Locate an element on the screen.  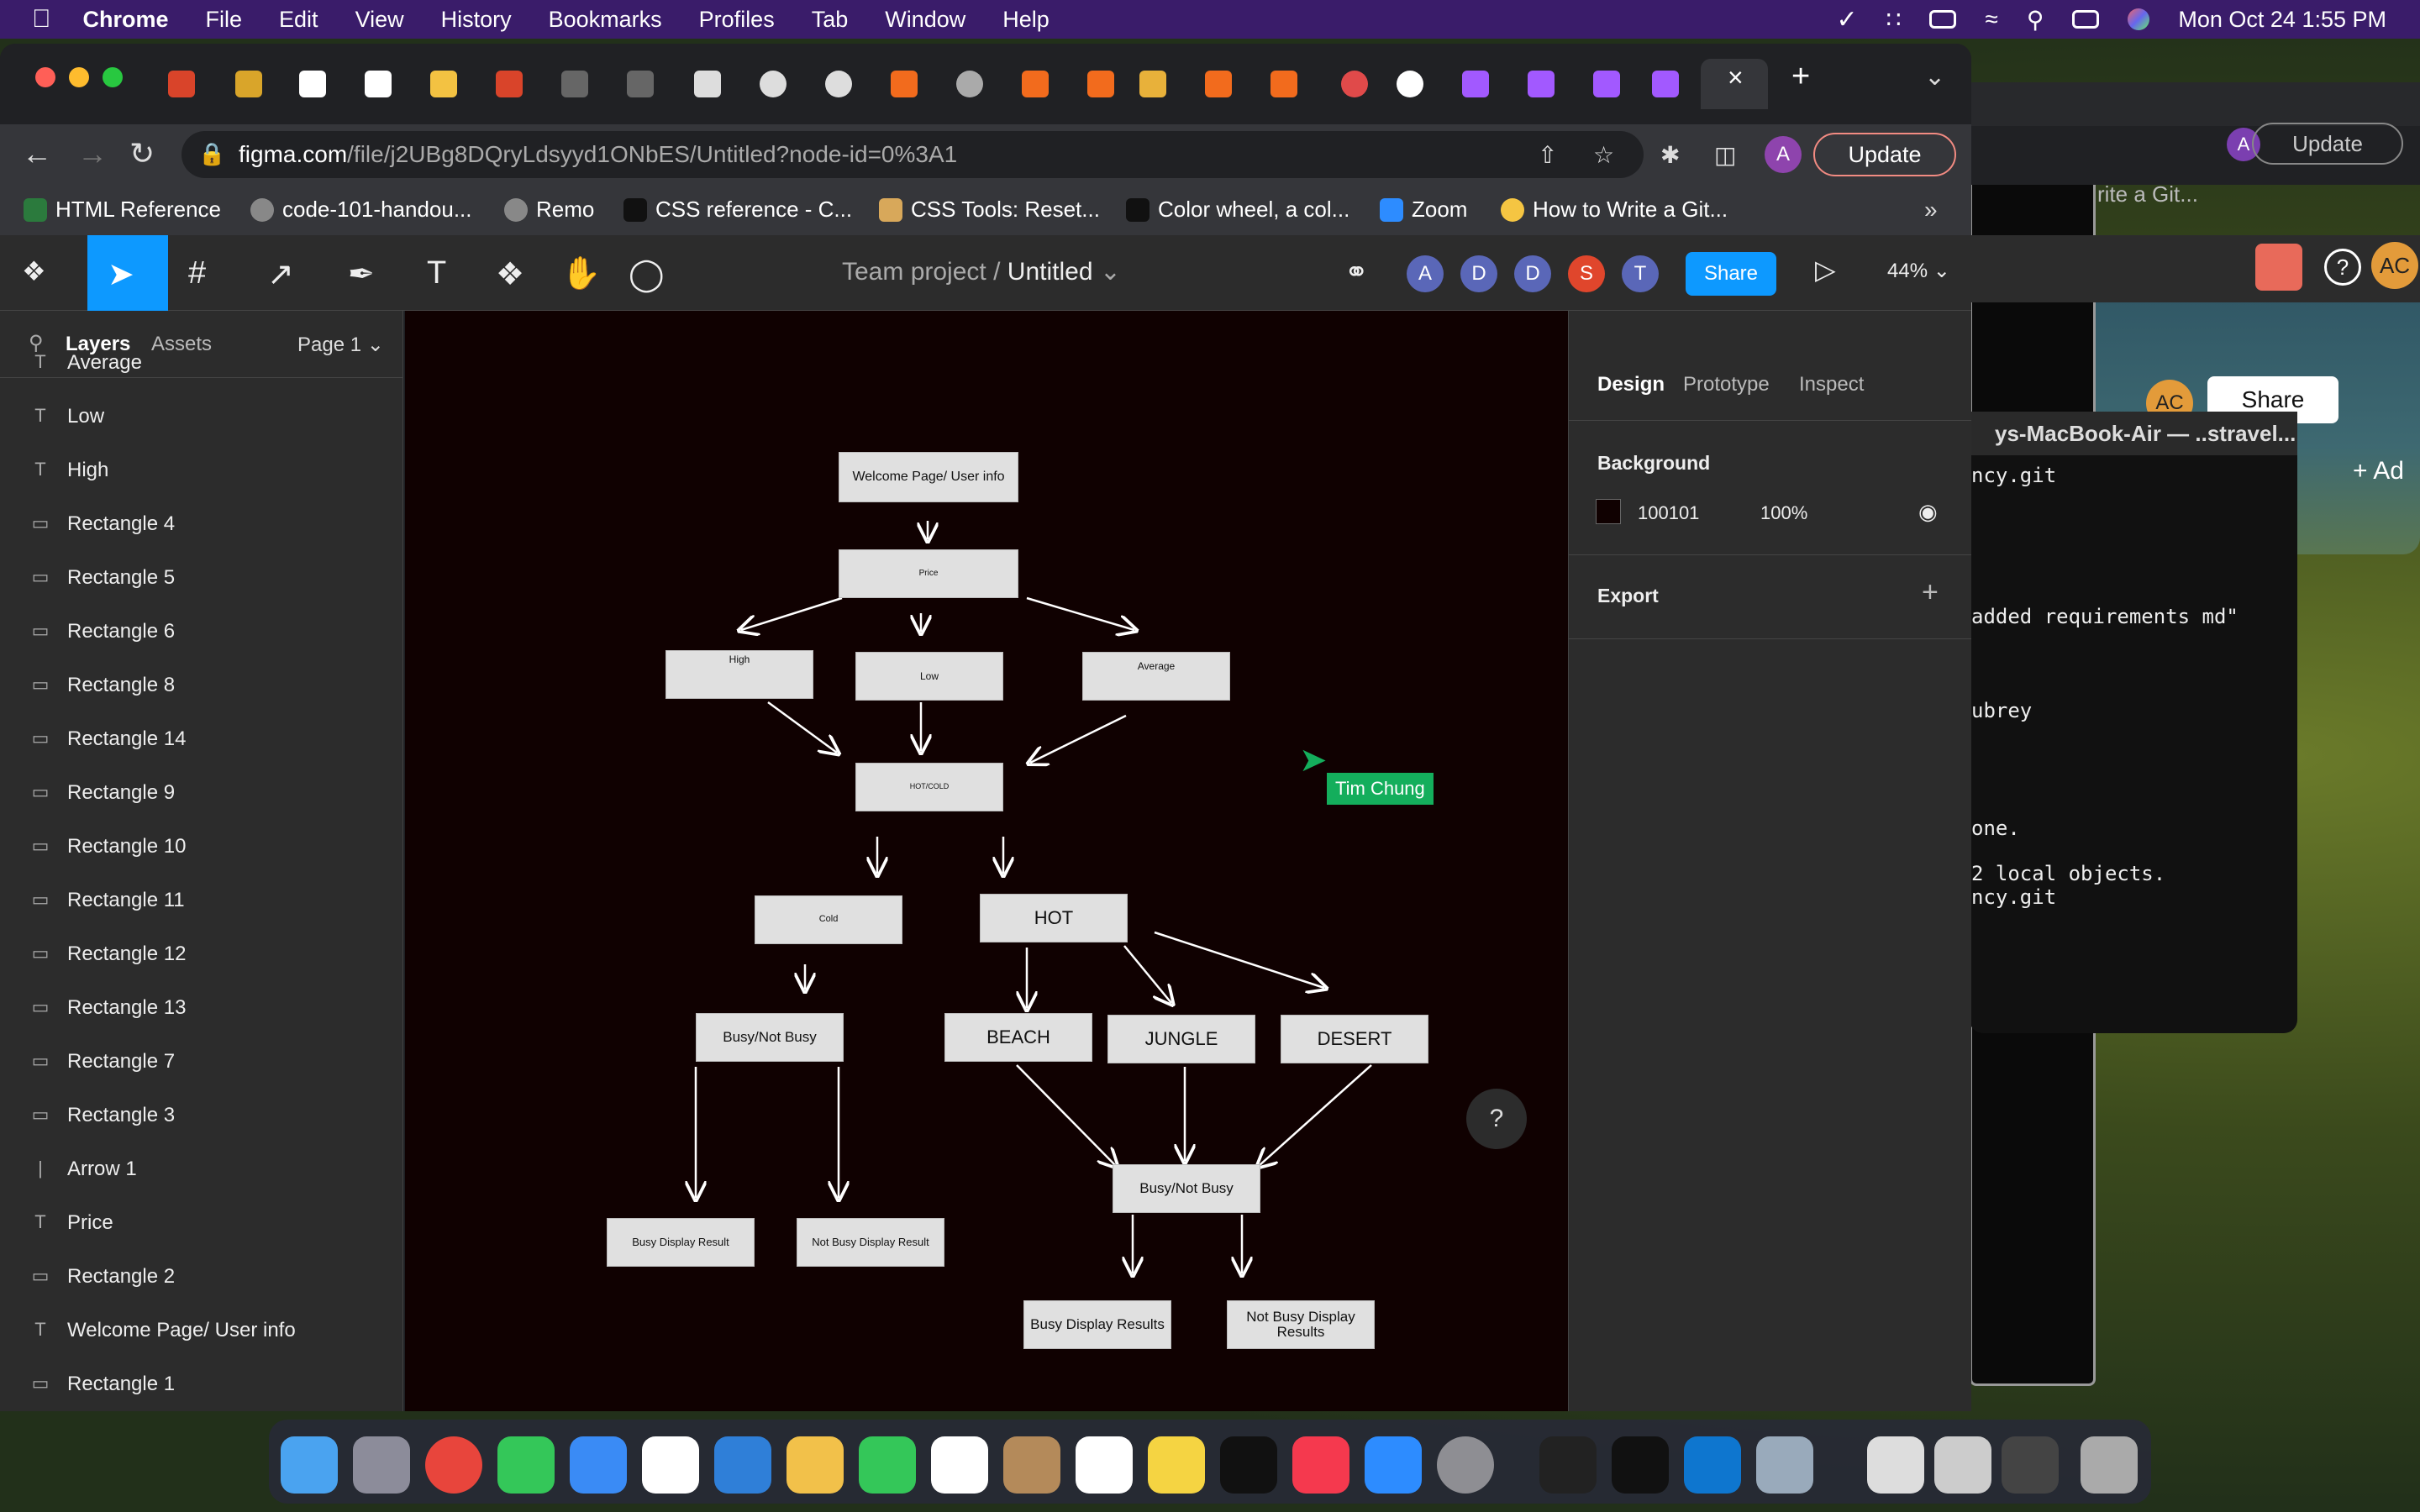
eye-icon: ◉ is located at coordinates (1928, 512).